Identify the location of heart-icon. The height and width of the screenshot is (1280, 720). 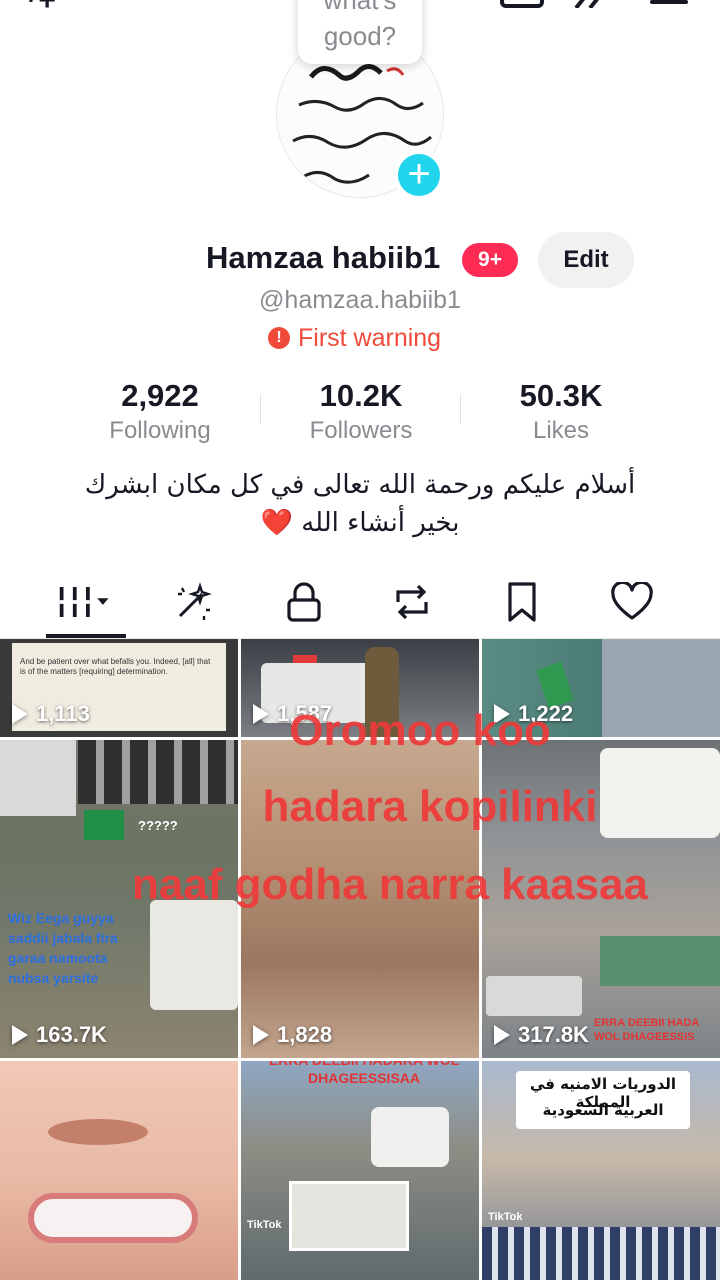
(632, 601).